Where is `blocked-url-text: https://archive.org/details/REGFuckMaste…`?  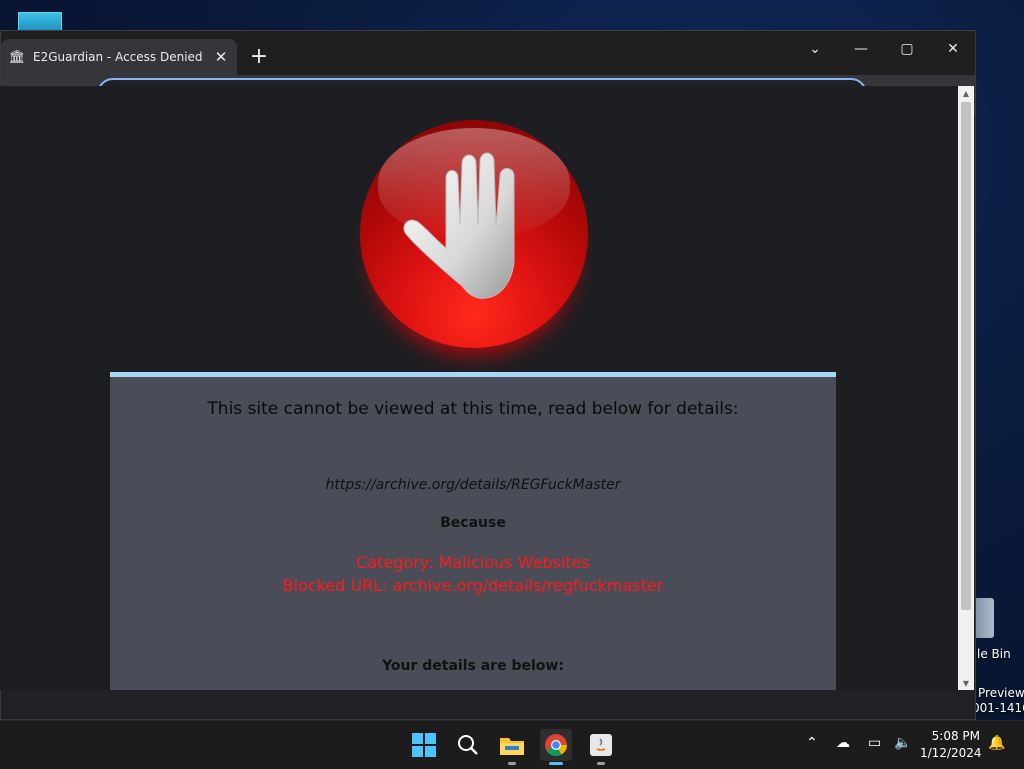 blocked-url-text: https://archive.org/details/REGFuckMaste… is located at coordinates (473, 485).